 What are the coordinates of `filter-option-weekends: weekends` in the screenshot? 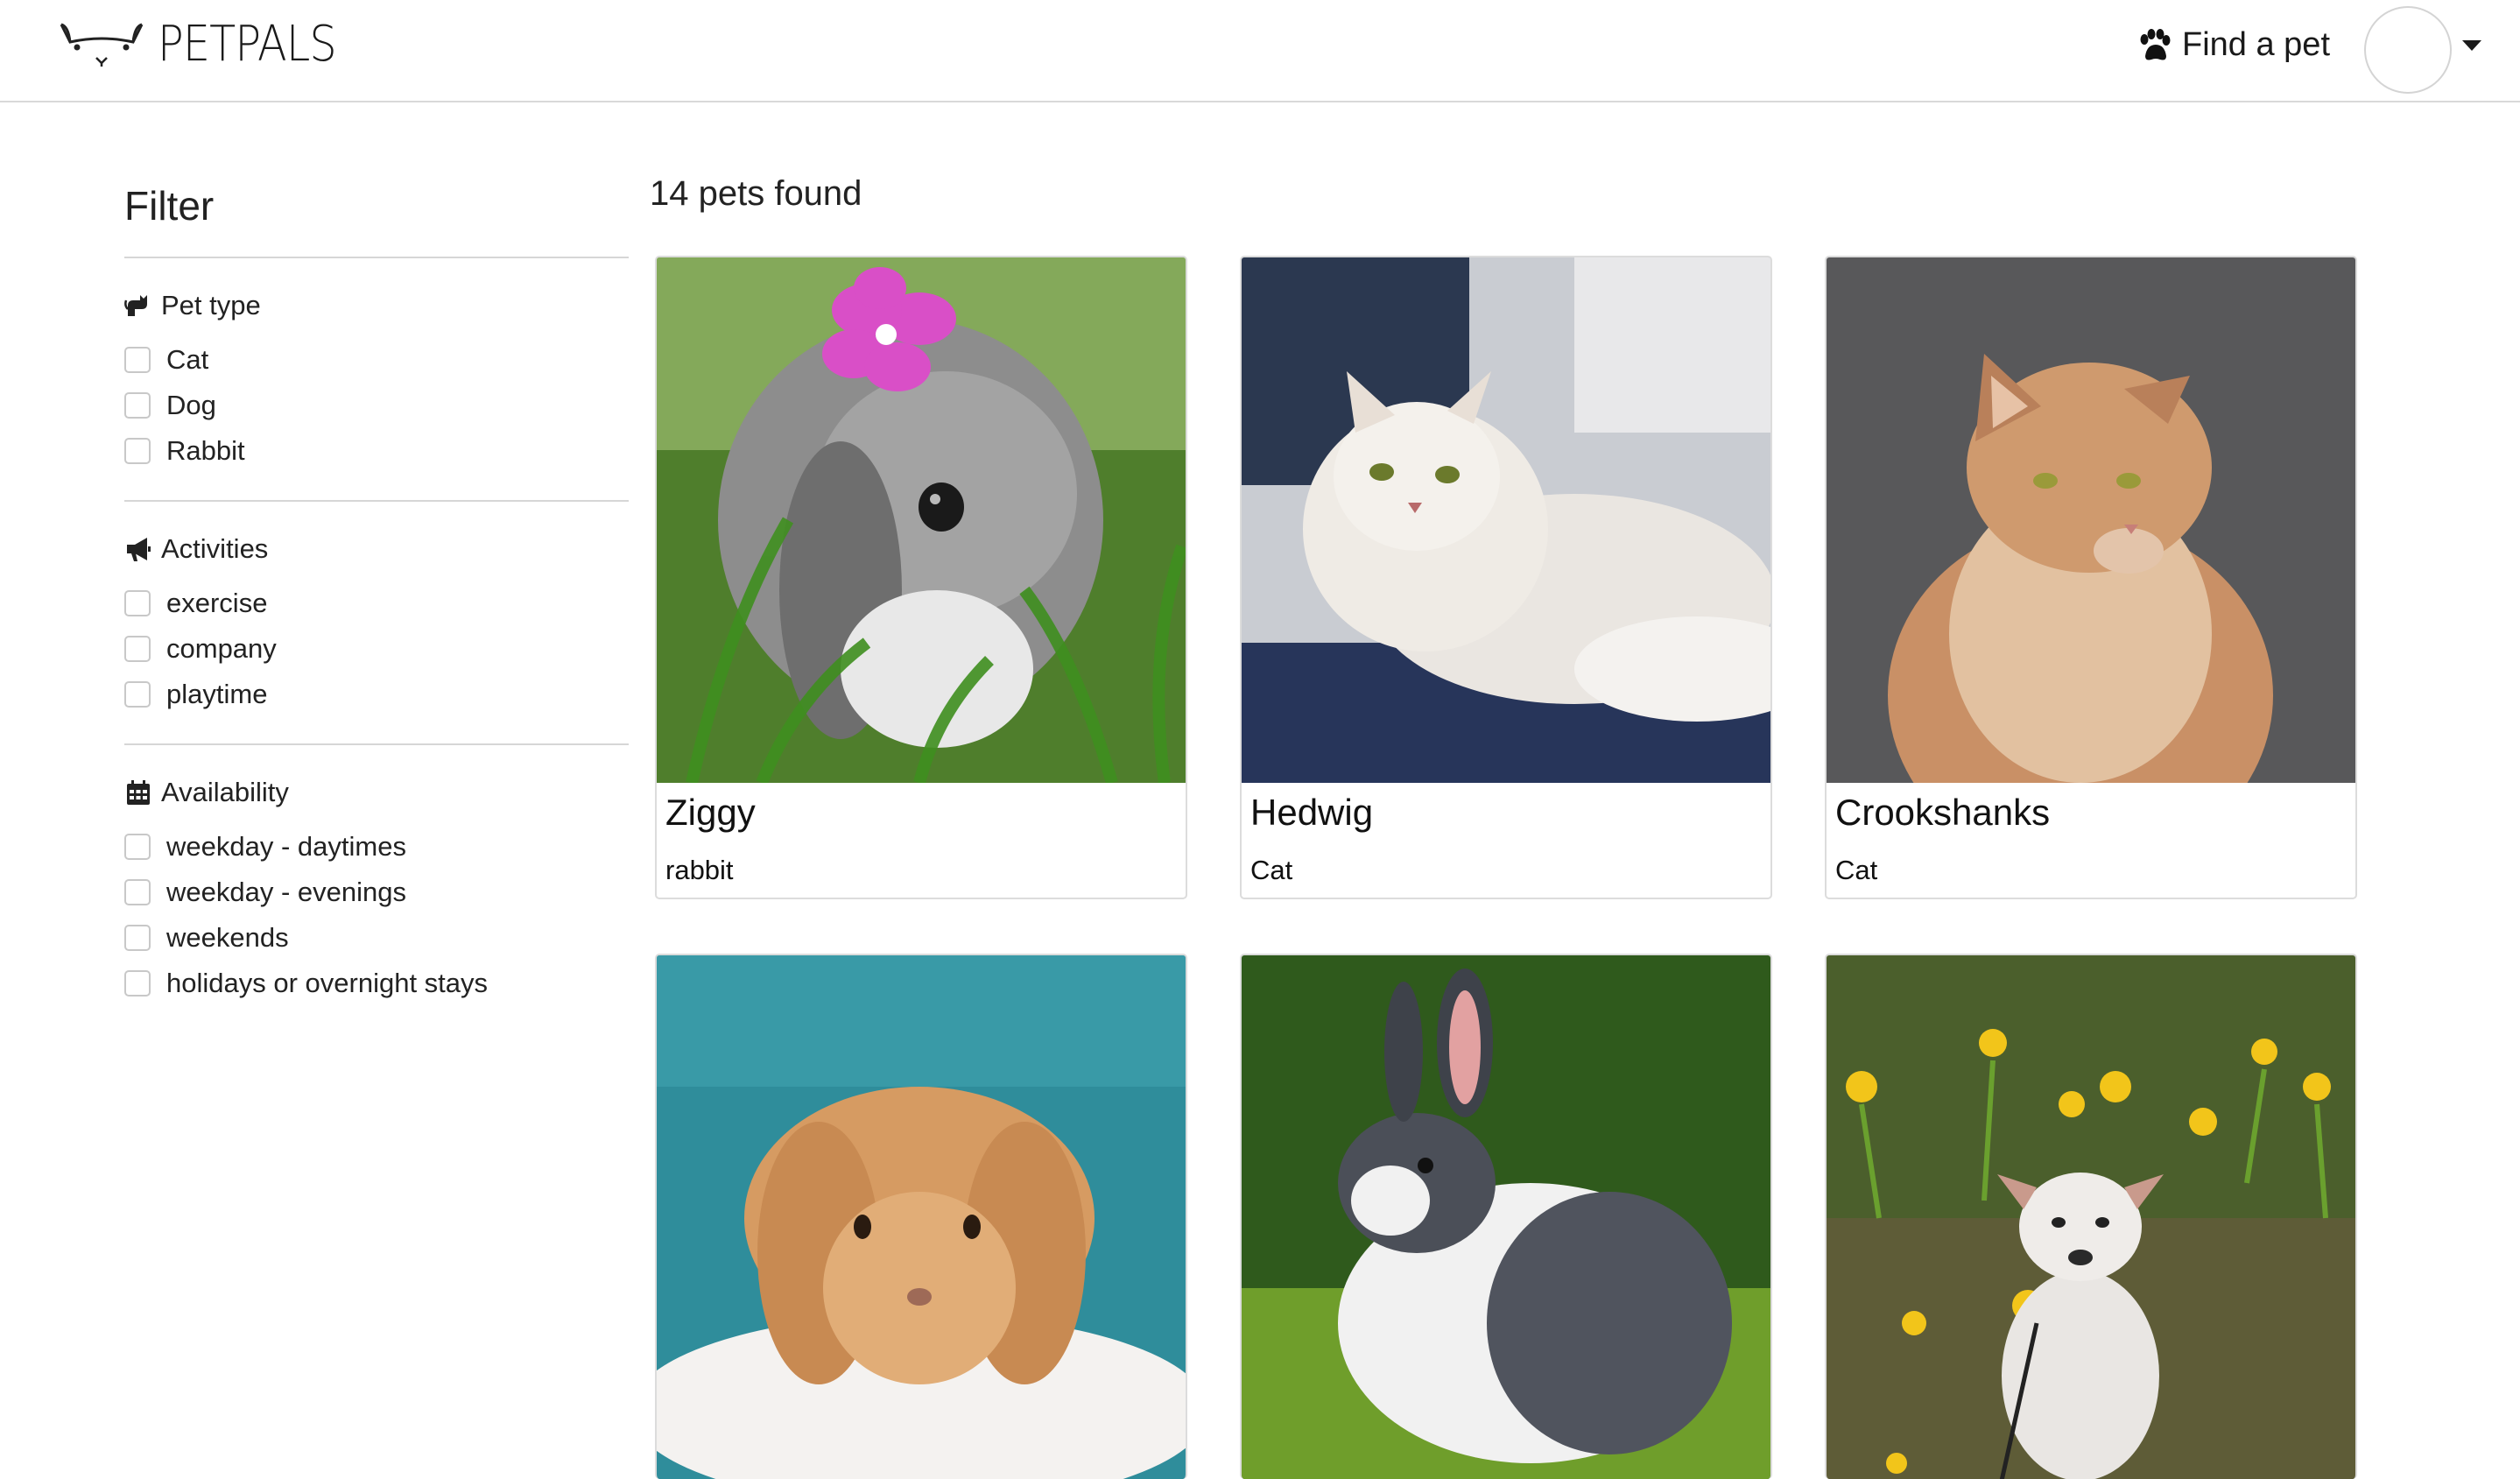 It's located at (376, 938).